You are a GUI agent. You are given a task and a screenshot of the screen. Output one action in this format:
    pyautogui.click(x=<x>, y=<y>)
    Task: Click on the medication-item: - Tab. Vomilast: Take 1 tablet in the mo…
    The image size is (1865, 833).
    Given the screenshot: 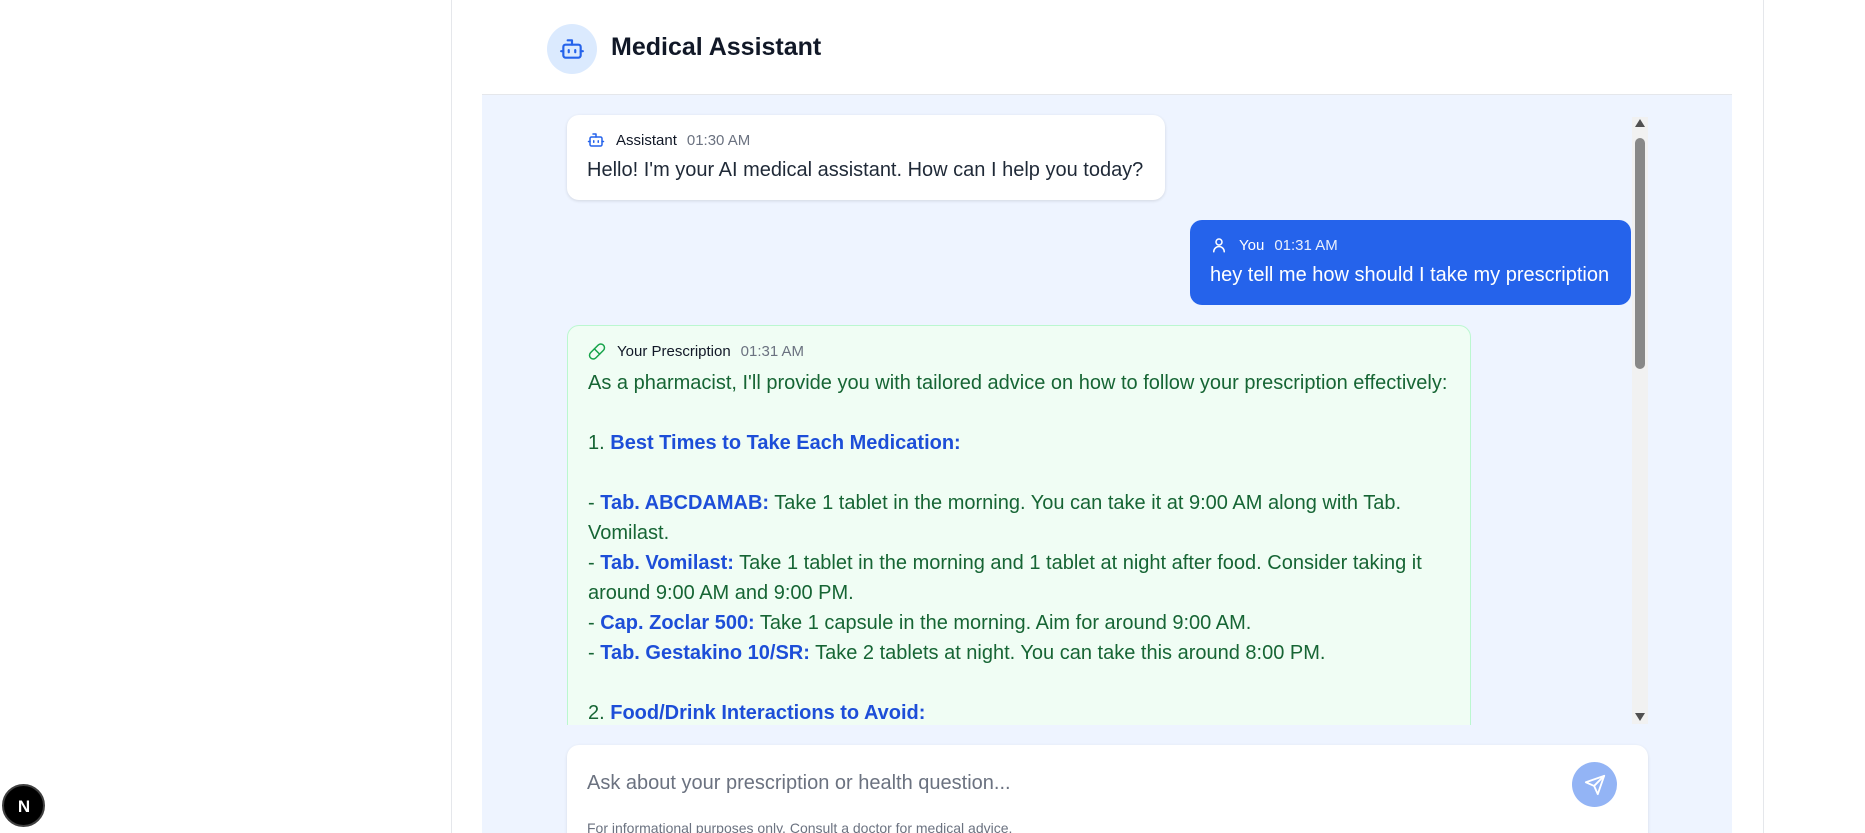 What is the action you would take?
    pyautogui.click(x=1005, y=563)
    